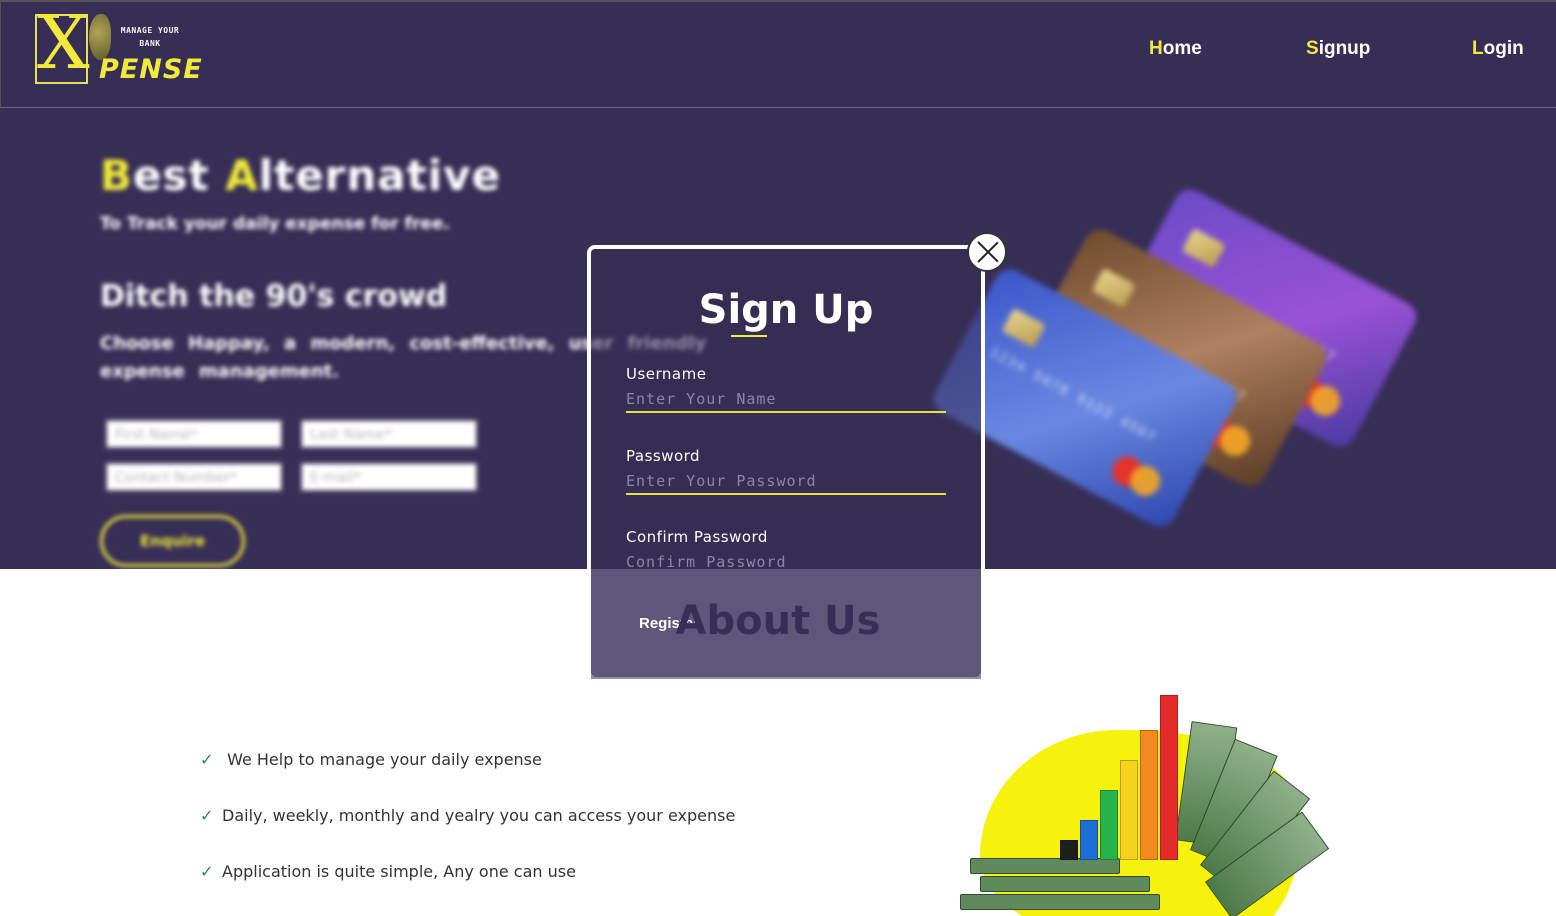 This screenshot has height=916, width=1556. I want to click on hero-title: Best Alternative, so click(300, 175).